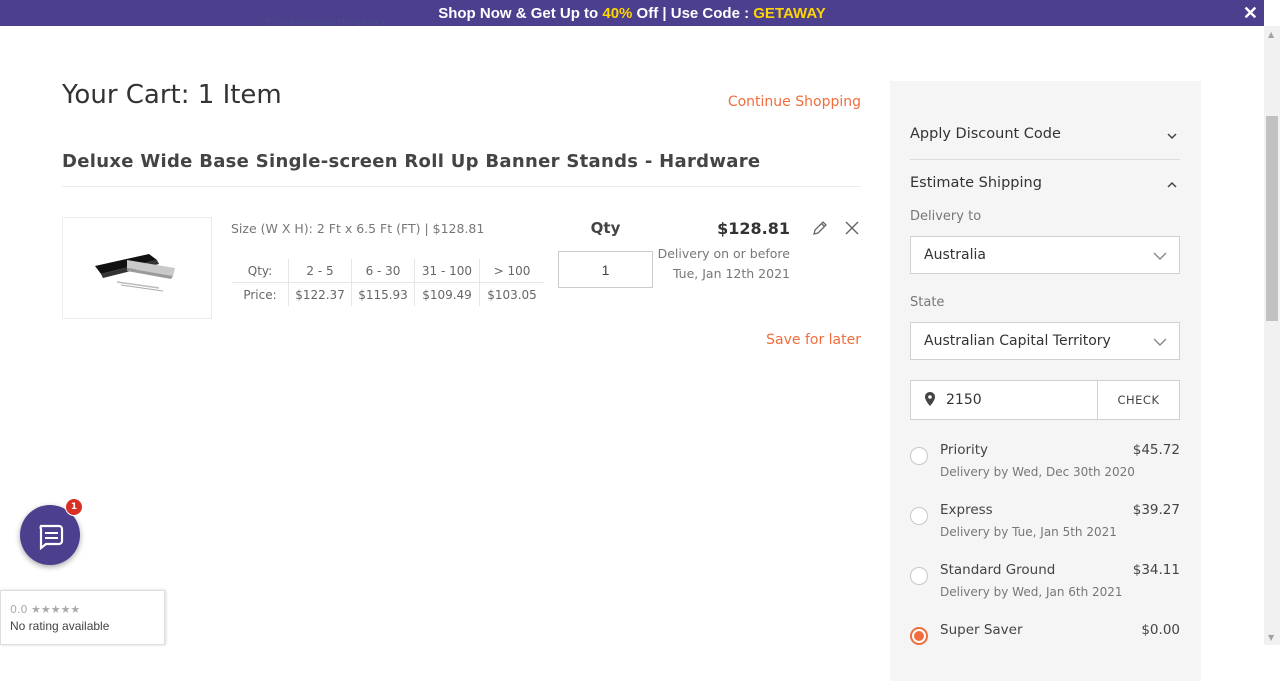 The height and width of the screenshot is (681, 1280). What do you see at coordinates (447, 271) in the screenshot?
I see `tier-range: 31 - 100` at bounding box center [447, 271].